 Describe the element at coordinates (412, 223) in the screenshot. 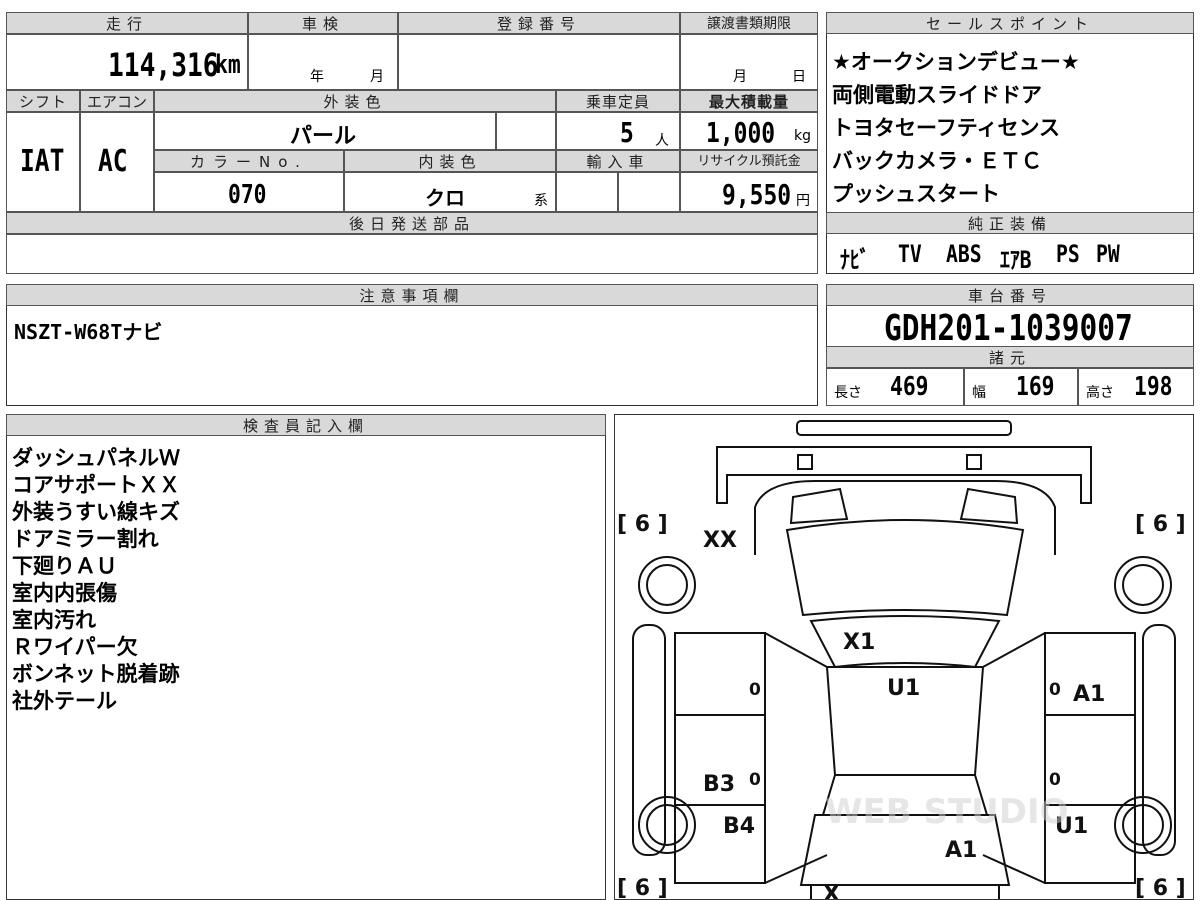

I see `later-parts-header: 後日発送部品` at that location.